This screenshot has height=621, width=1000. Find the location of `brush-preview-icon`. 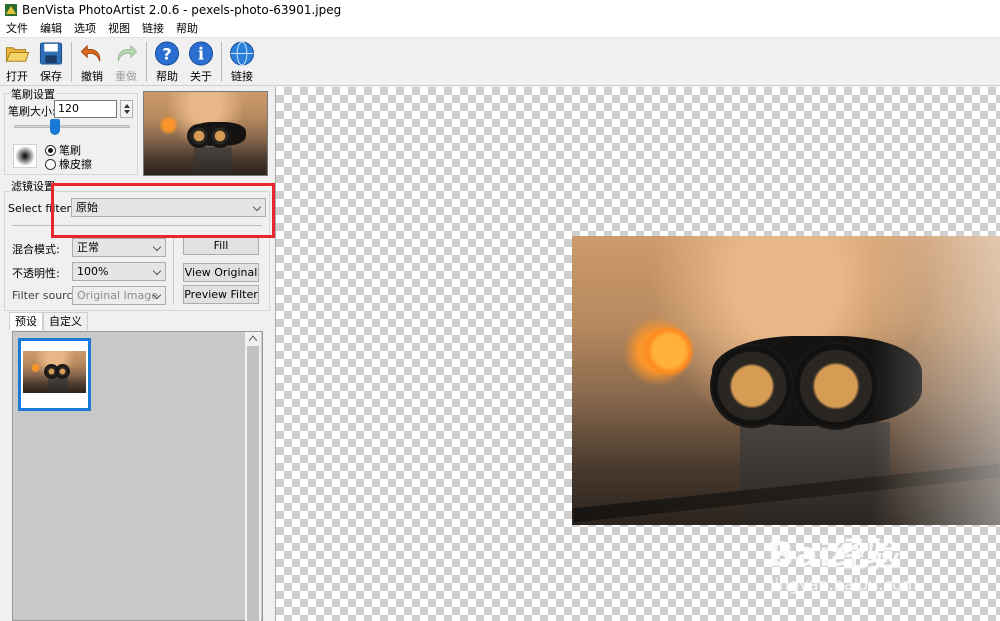

brush-preview-icon is located at coordinates (25, 156).